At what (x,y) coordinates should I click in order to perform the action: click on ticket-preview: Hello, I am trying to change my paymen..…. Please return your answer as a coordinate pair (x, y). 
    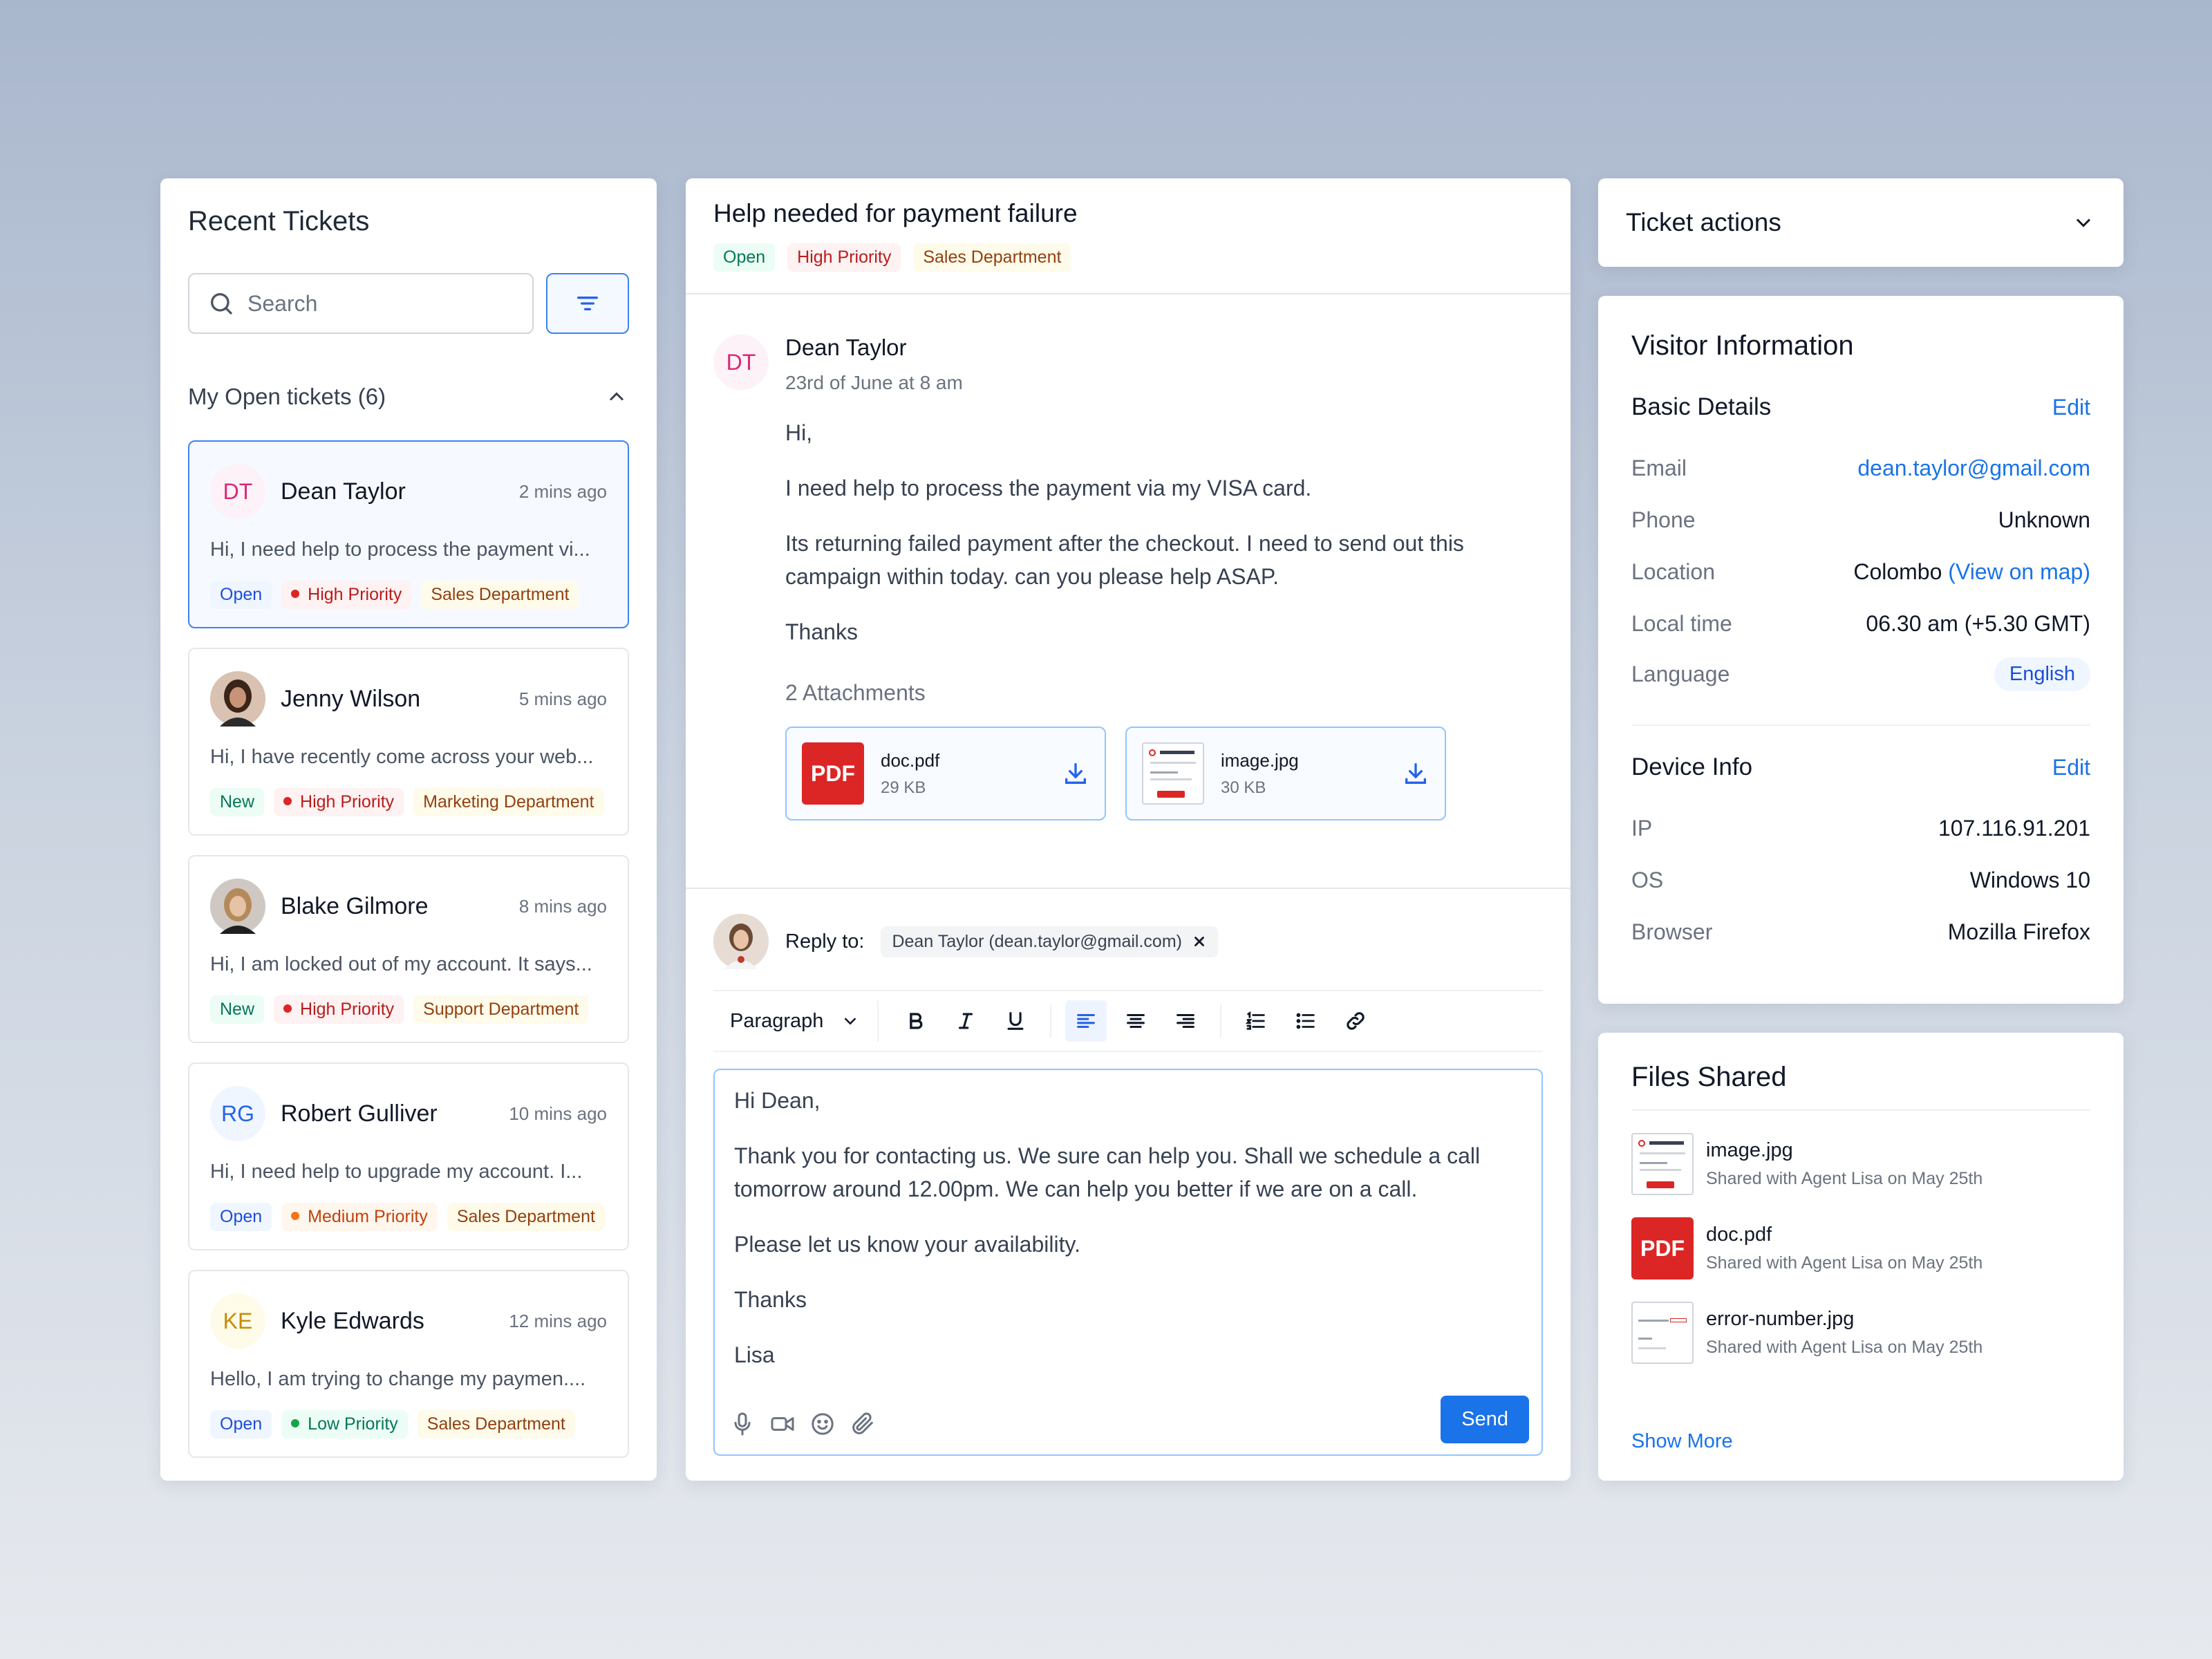
    Looking at the image, I should click on (398, 1379).